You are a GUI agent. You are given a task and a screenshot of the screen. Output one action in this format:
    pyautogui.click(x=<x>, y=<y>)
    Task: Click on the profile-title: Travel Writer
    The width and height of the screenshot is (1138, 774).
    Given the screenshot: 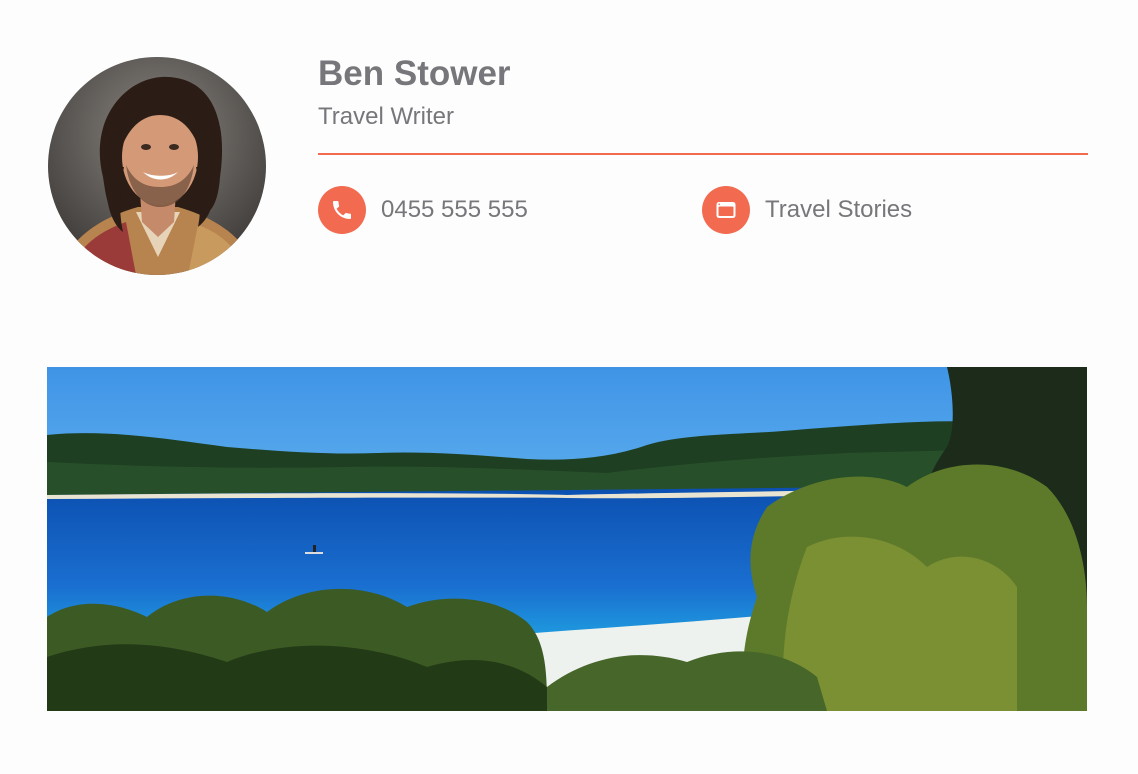 What is the action you would take?
    pyautogui.click(x=386, y=116)
    